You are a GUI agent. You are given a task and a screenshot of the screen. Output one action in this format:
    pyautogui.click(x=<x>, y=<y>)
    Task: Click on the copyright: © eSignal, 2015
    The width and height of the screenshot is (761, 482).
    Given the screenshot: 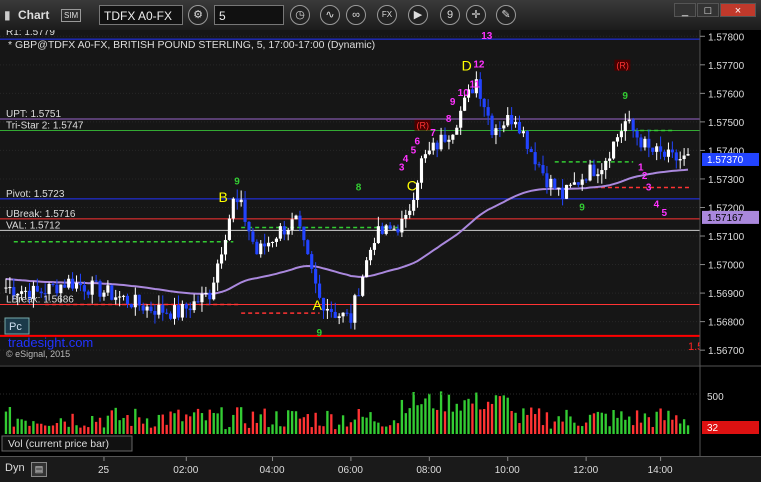 What is the action you would take?
    pyautogui.click(x=38, y=354)
    